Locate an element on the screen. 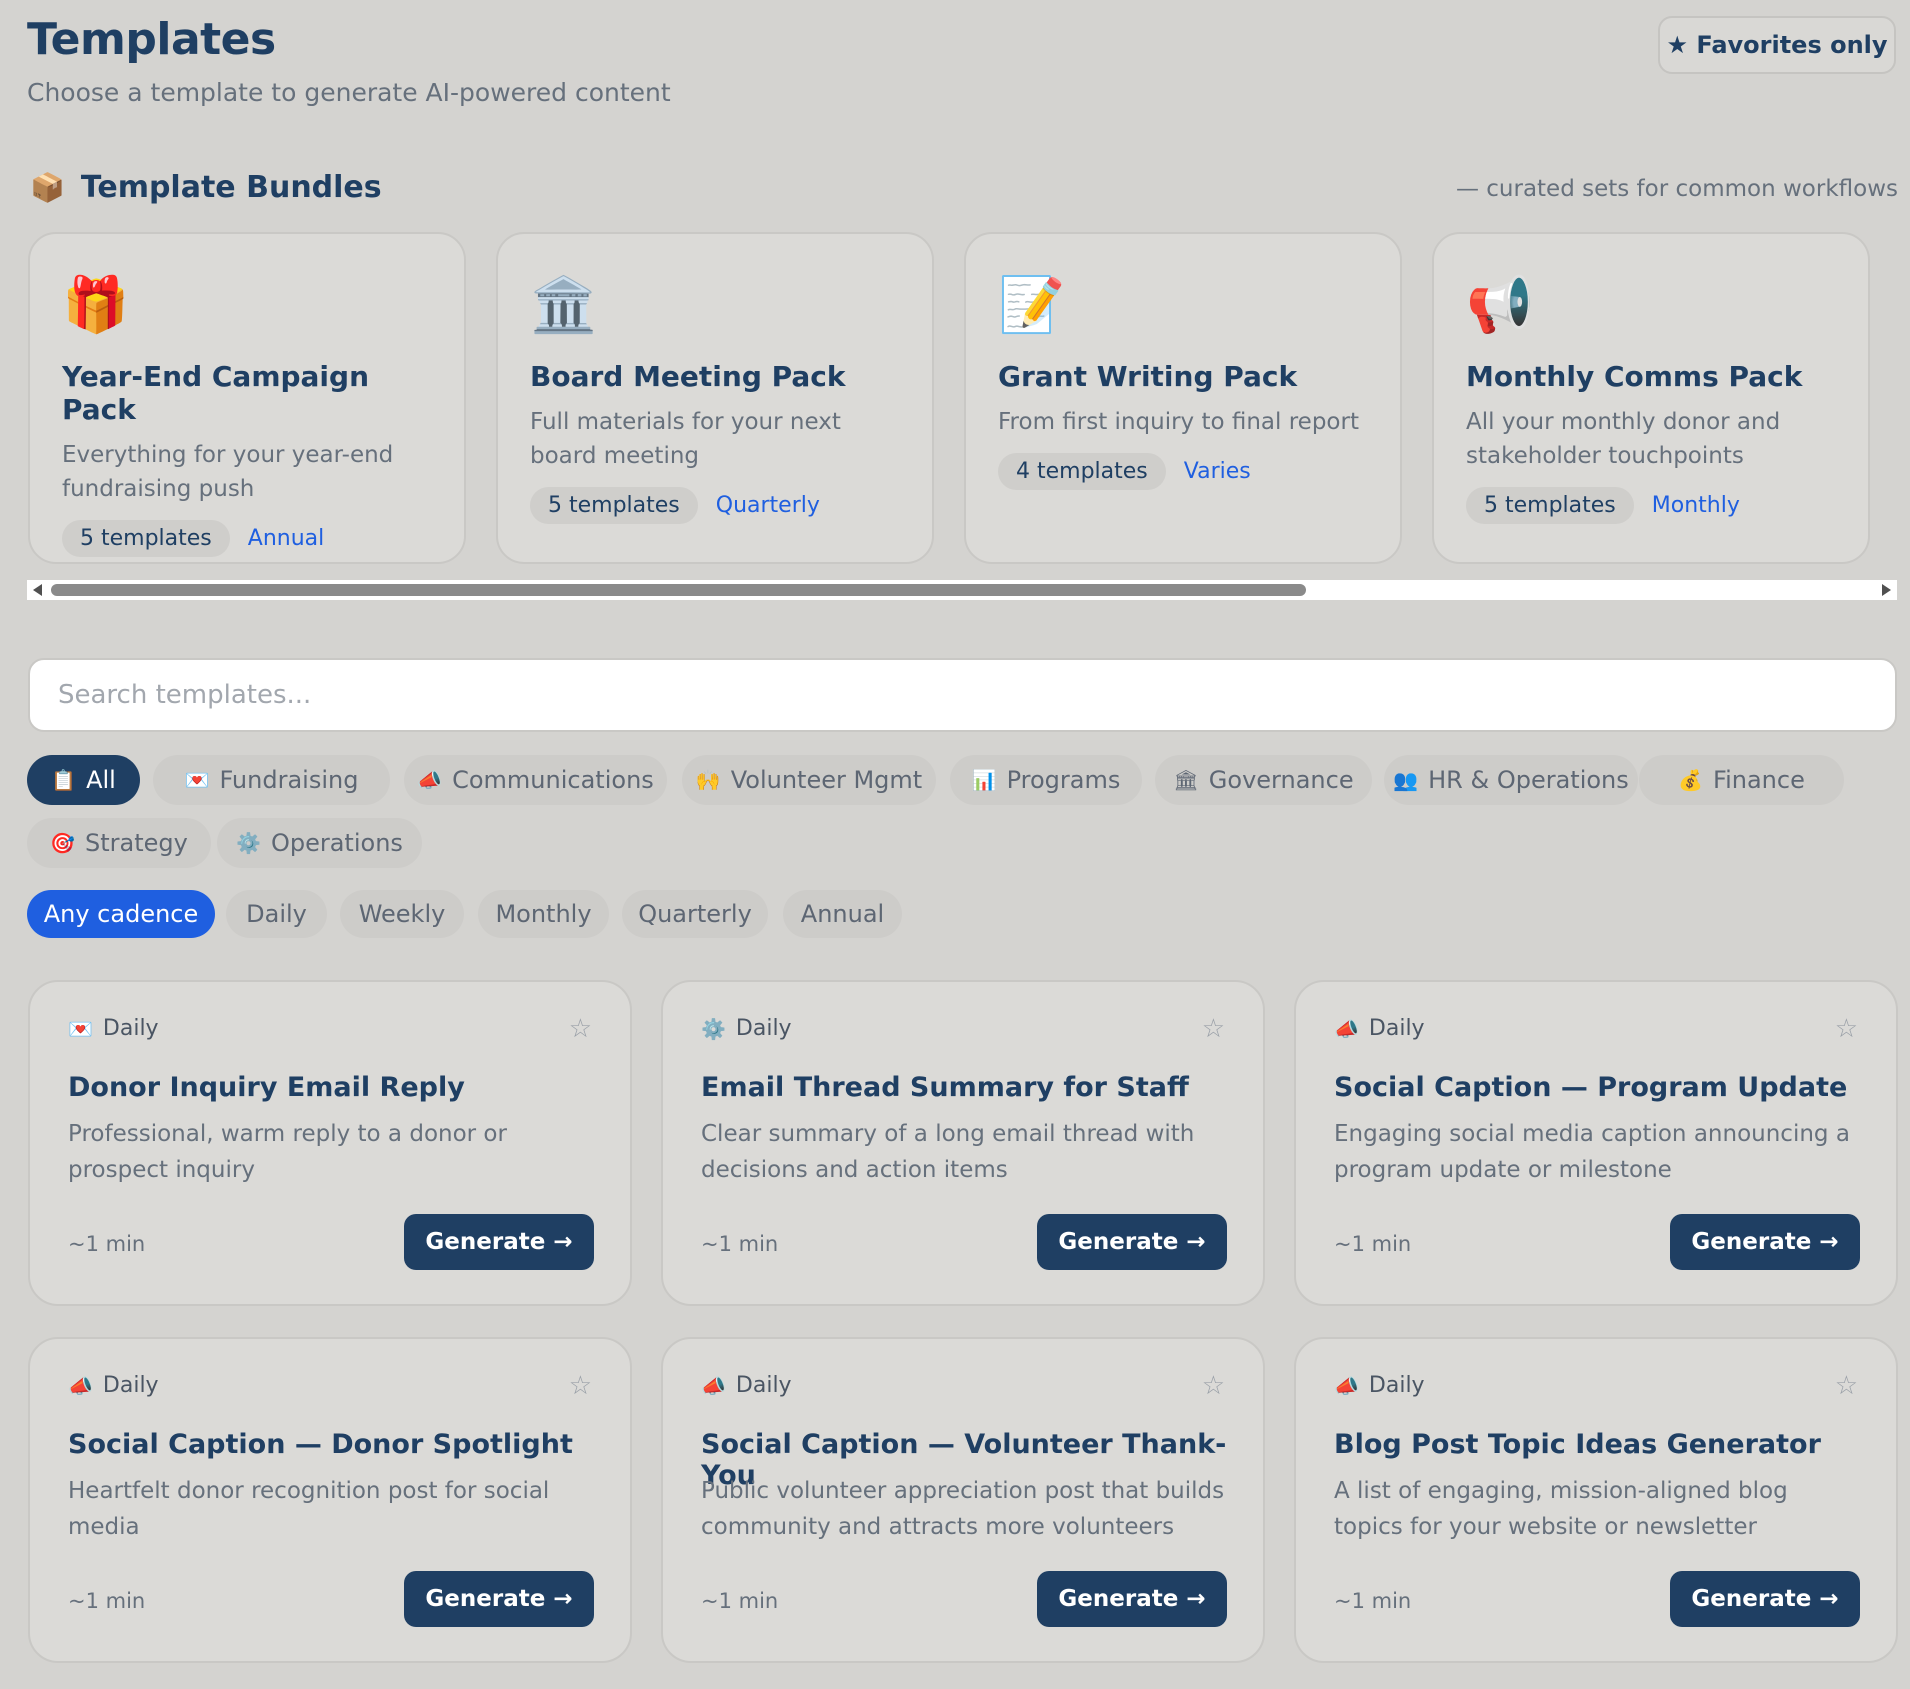  category-chip-governance: 🏛 Governance is located at coordinates (1263, 780).